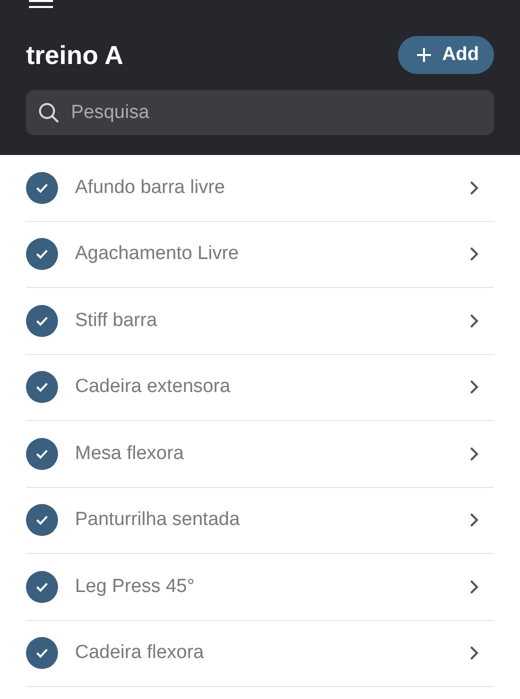  What do you see at coordinates (271, 254) in the screenshot?
I see `exercise-name: Agachamento Livre` at bounding box center [271, 254].